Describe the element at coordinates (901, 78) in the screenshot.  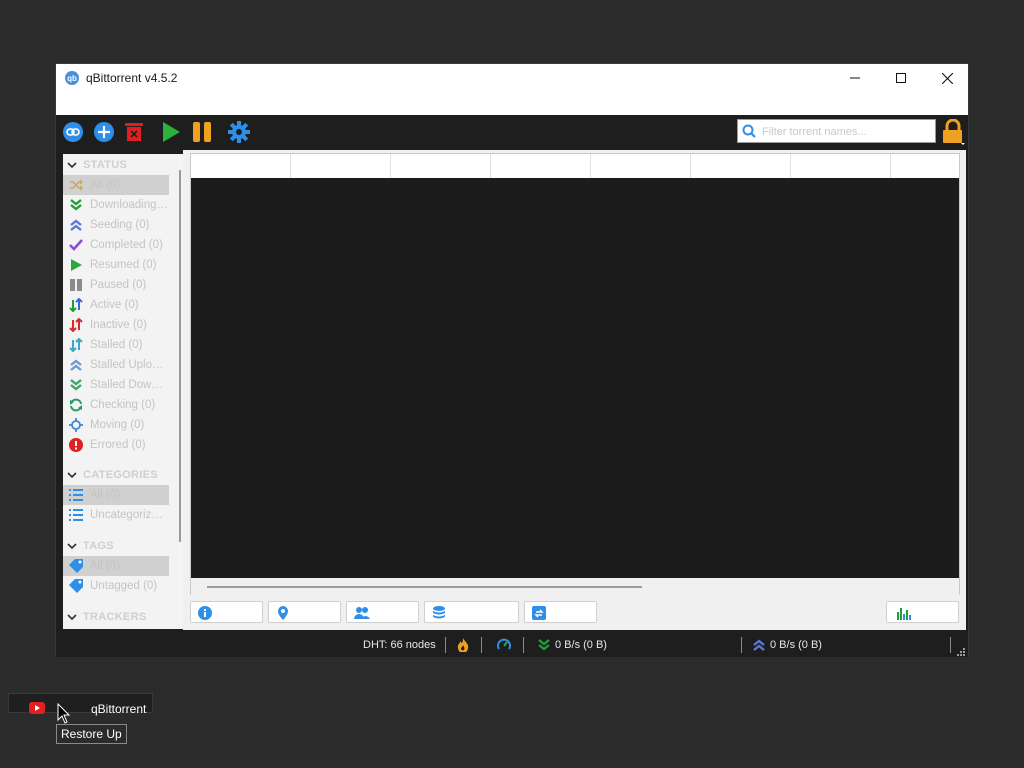
I see `maximize-button` at that location.